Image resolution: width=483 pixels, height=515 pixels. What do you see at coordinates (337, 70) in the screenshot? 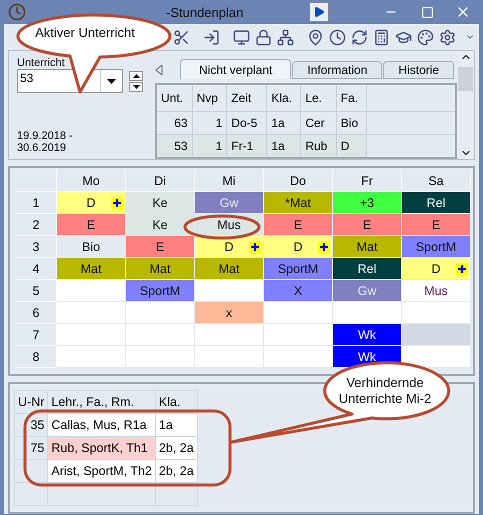
I see `tab: Information` at bounding box center [337, 70].